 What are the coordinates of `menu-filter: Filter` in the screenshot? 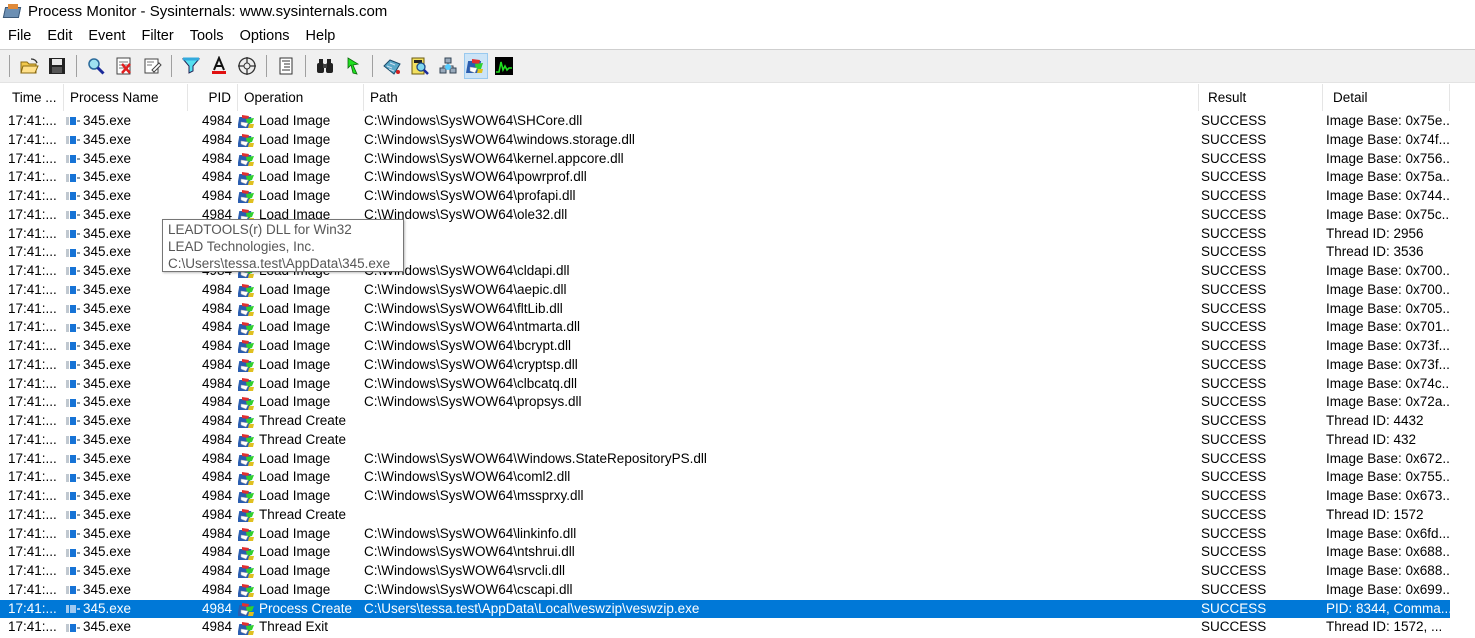 It's located at (157, 36).